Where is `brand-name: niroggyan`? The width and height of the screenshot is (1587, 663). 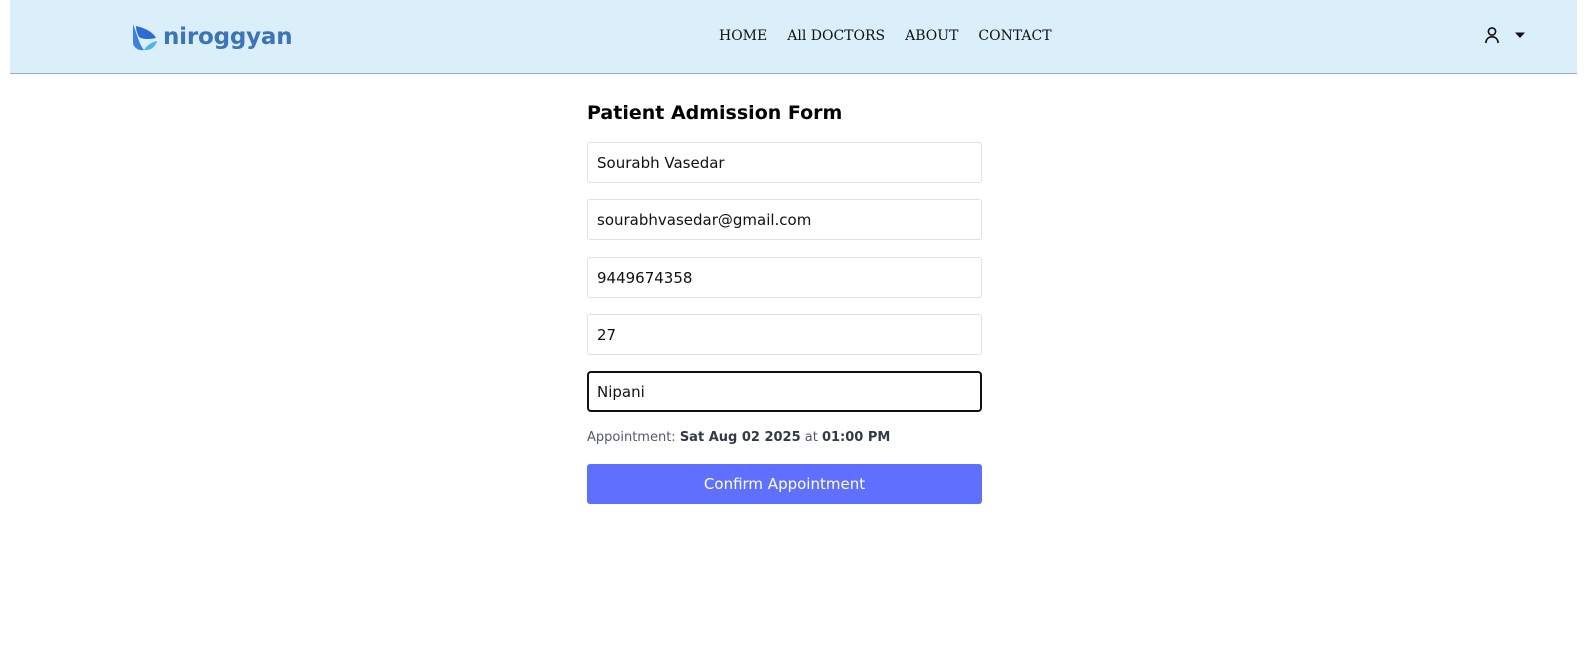 brand-name: niroggyan is located at coordinates (228, 37).